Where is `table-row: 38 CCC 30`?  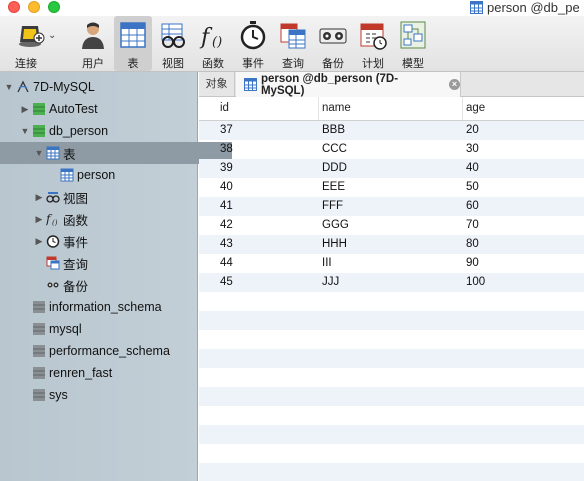
table-row: 38 CCC 30 is located at coordinates (391, 149).